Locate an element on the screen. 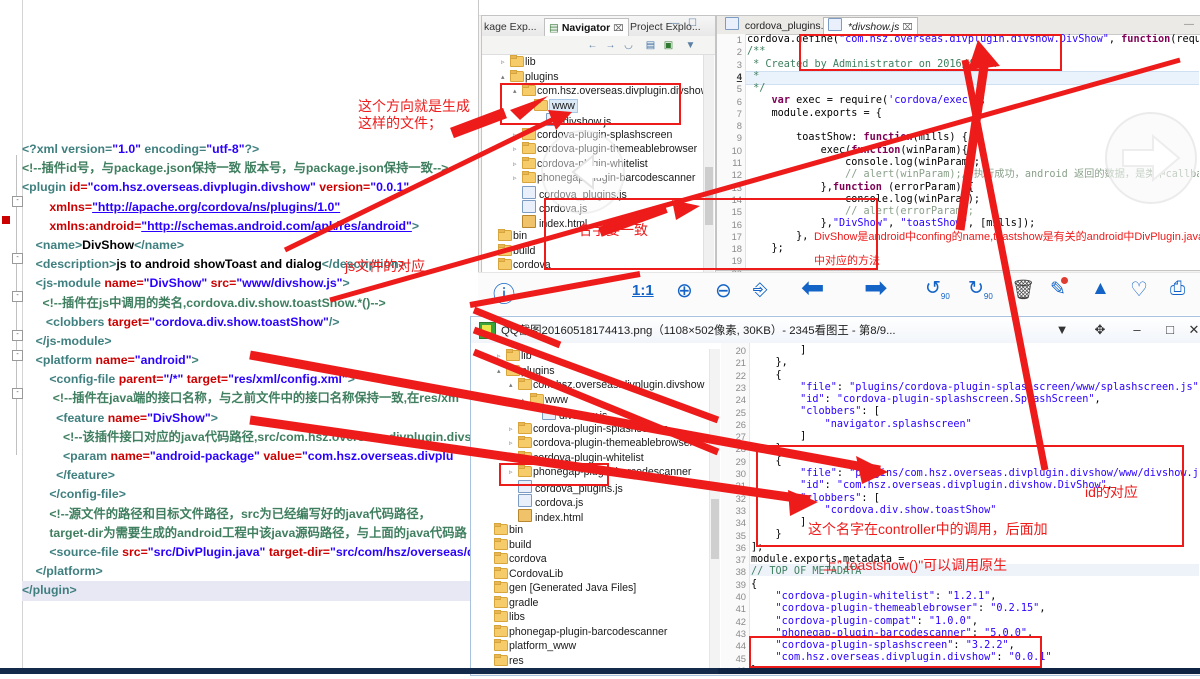 The height and width of the screenshot is (679, 1200). maximize-view-icon: ☐ is located at coordinates (692, 23).